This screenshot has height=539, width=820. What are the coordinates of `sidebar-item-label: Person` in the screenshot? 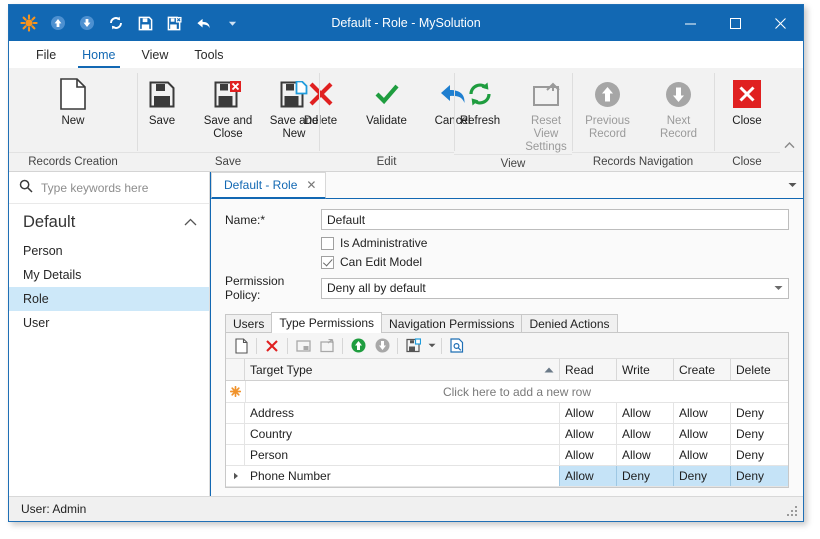 It's located at (43, 251).